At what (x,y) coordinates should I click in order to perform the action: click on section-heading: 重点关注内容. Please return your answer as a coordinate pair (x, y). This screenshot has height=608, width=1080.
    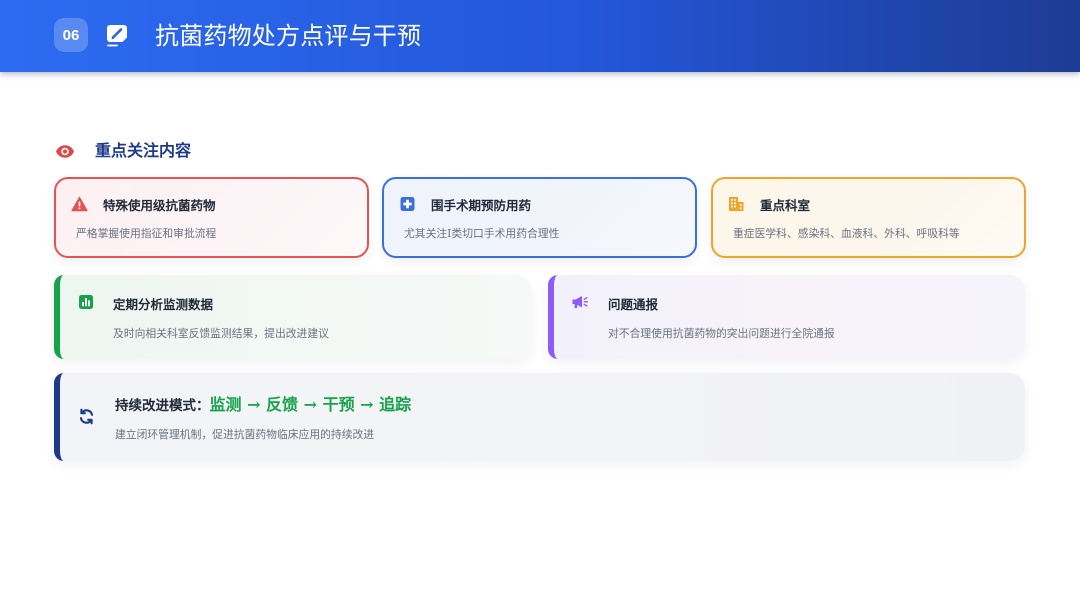
    Looking at the image, I should click on (123, 151).